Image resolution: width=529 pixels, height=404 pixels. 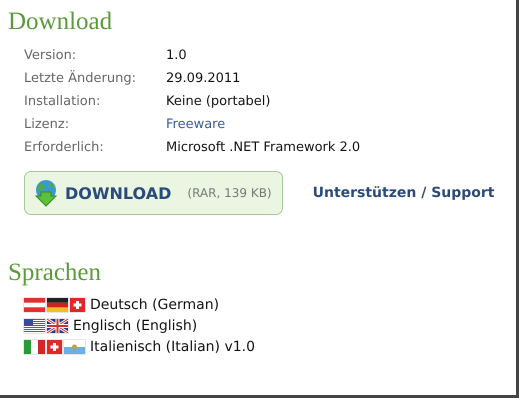 What do you see at coordinates (153, 193) in the screenshot?
I see `download-button: DOWNLOAD (RAR, 139 KB)` at bounding box center [153, 193].